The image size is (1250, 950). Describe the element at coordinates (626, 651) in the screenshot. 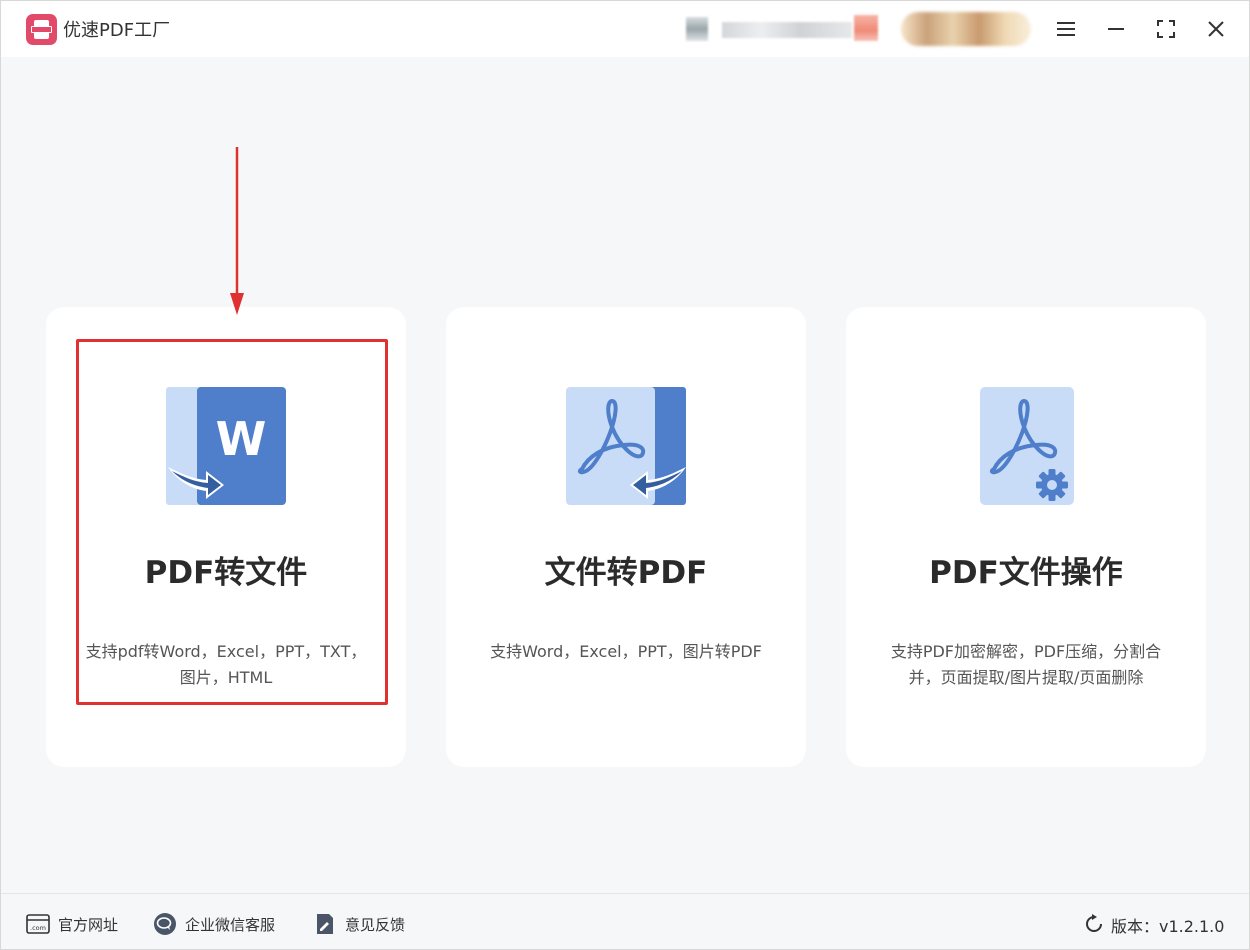

I see `card-description: 支持Word，Excel，PPT，图片转PDF` at that location.